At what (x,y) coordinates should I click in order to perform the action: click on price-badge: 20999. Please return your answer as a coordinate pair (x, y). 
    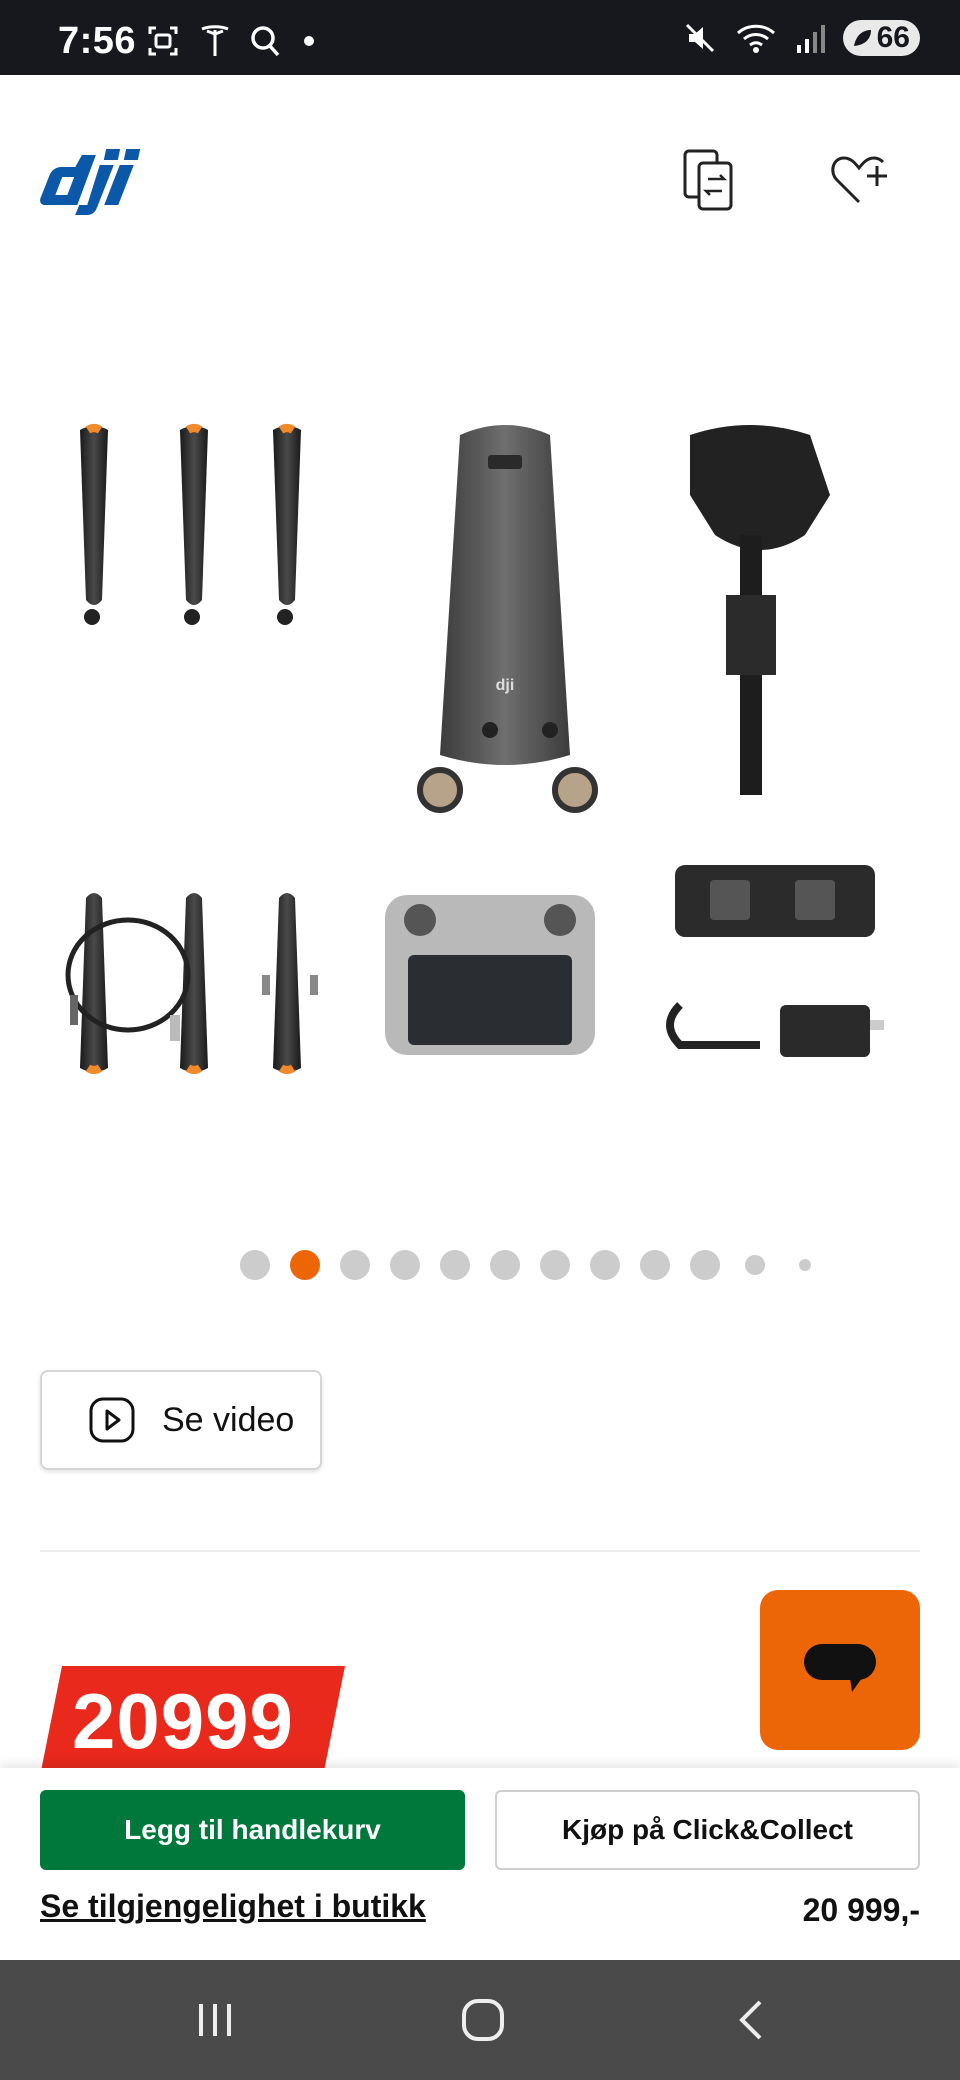
    Looking at the image, I should click on (192, 1721).